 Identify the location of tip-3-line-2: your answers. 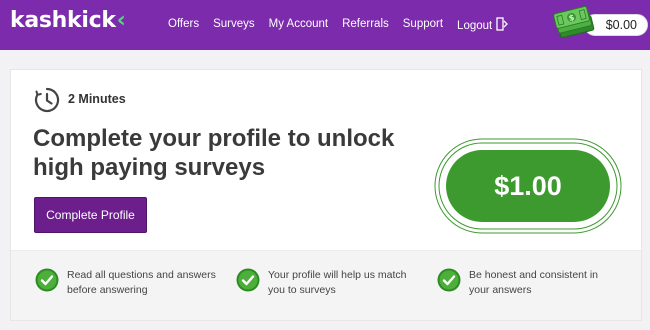
(500, 290).